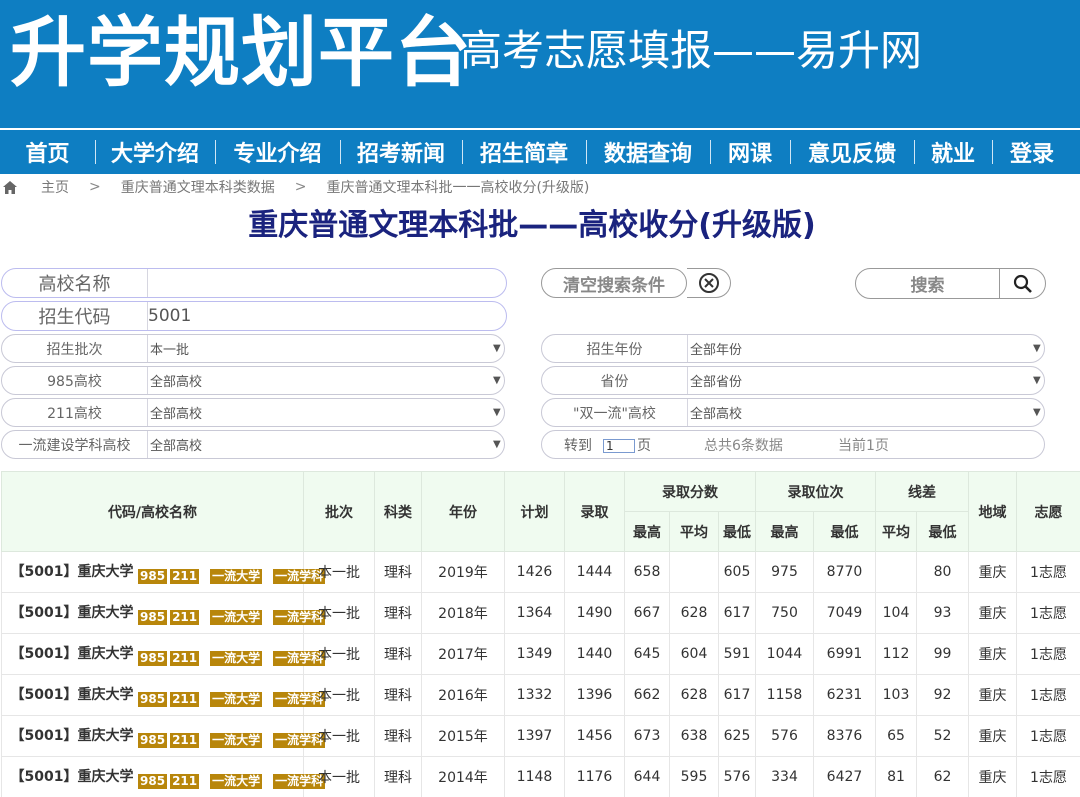 The width and height of the screenshot is (1080, 797). Describe the element at coordinates (74, 445) in the screenshot. I see `first-class-discipline-label: 一流建设学科高校` at that location.